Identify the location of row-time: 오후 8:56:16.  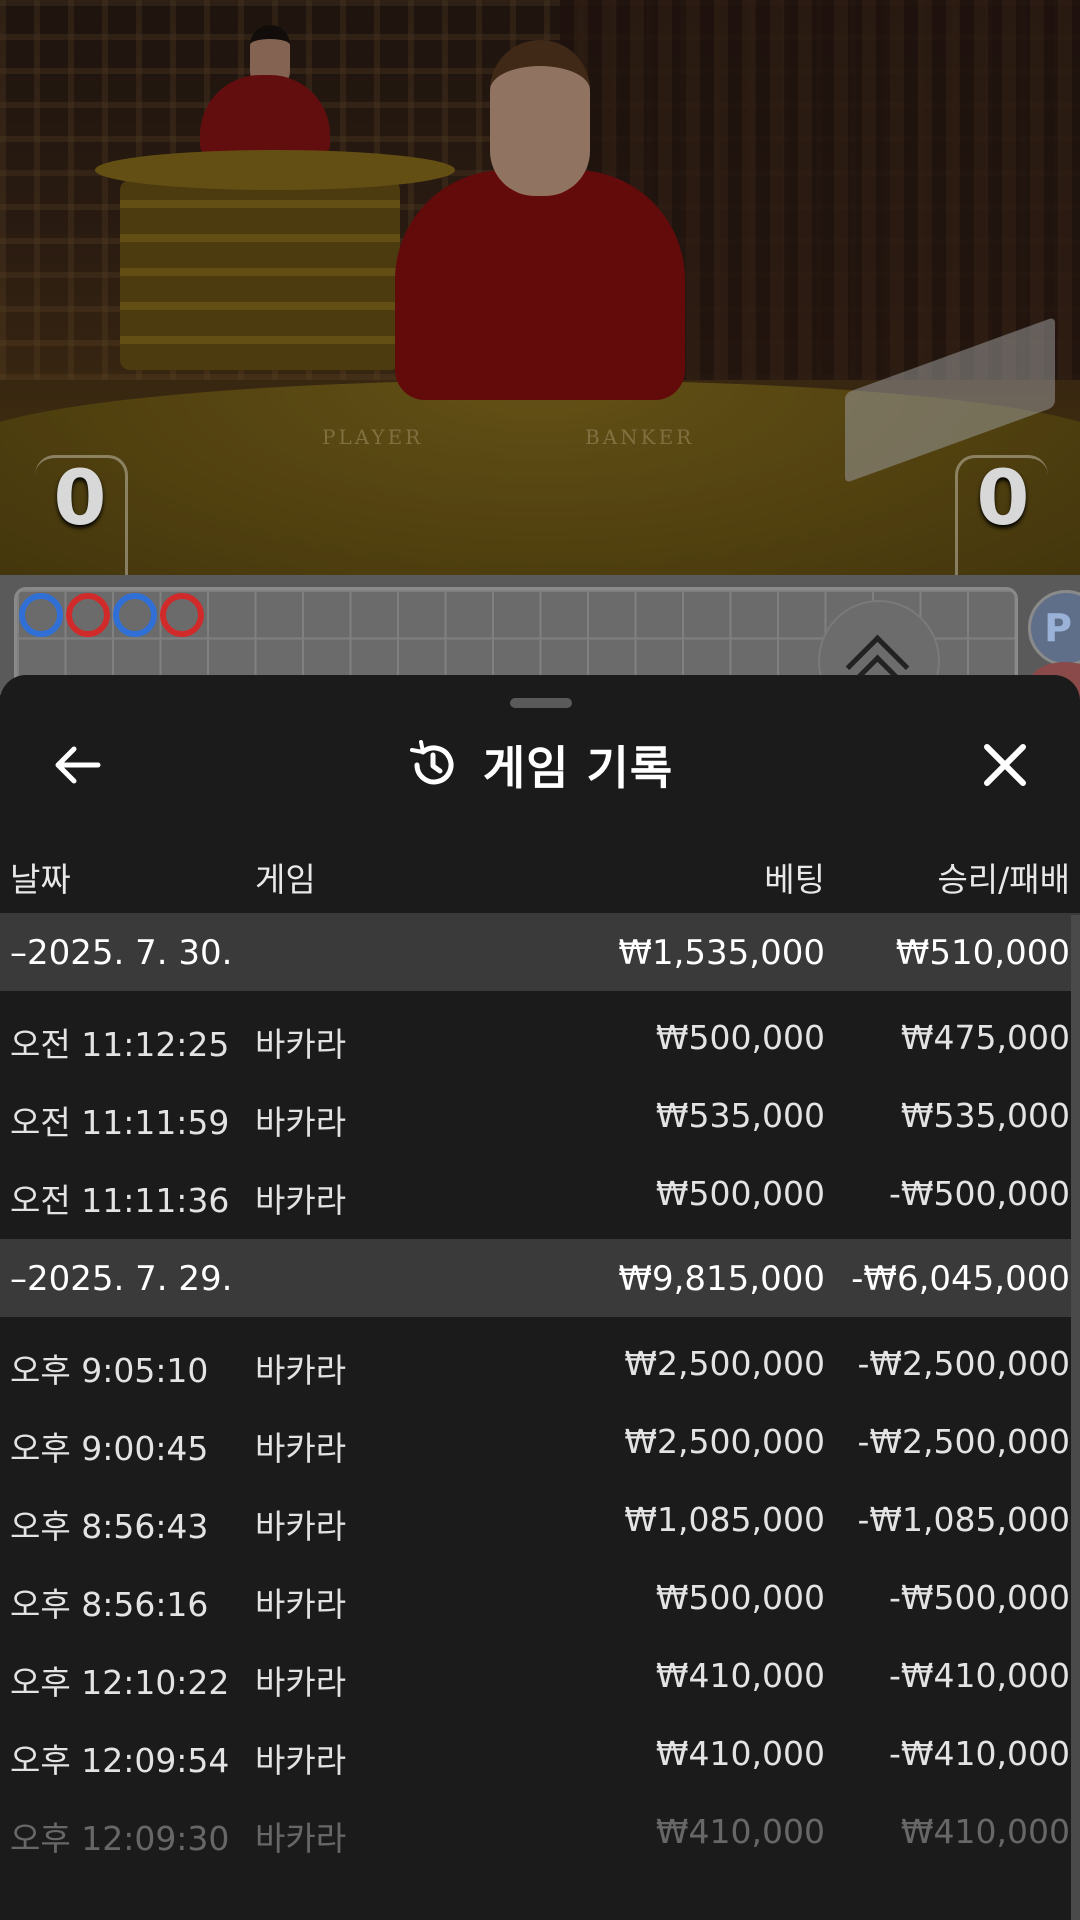
(109, 1604).